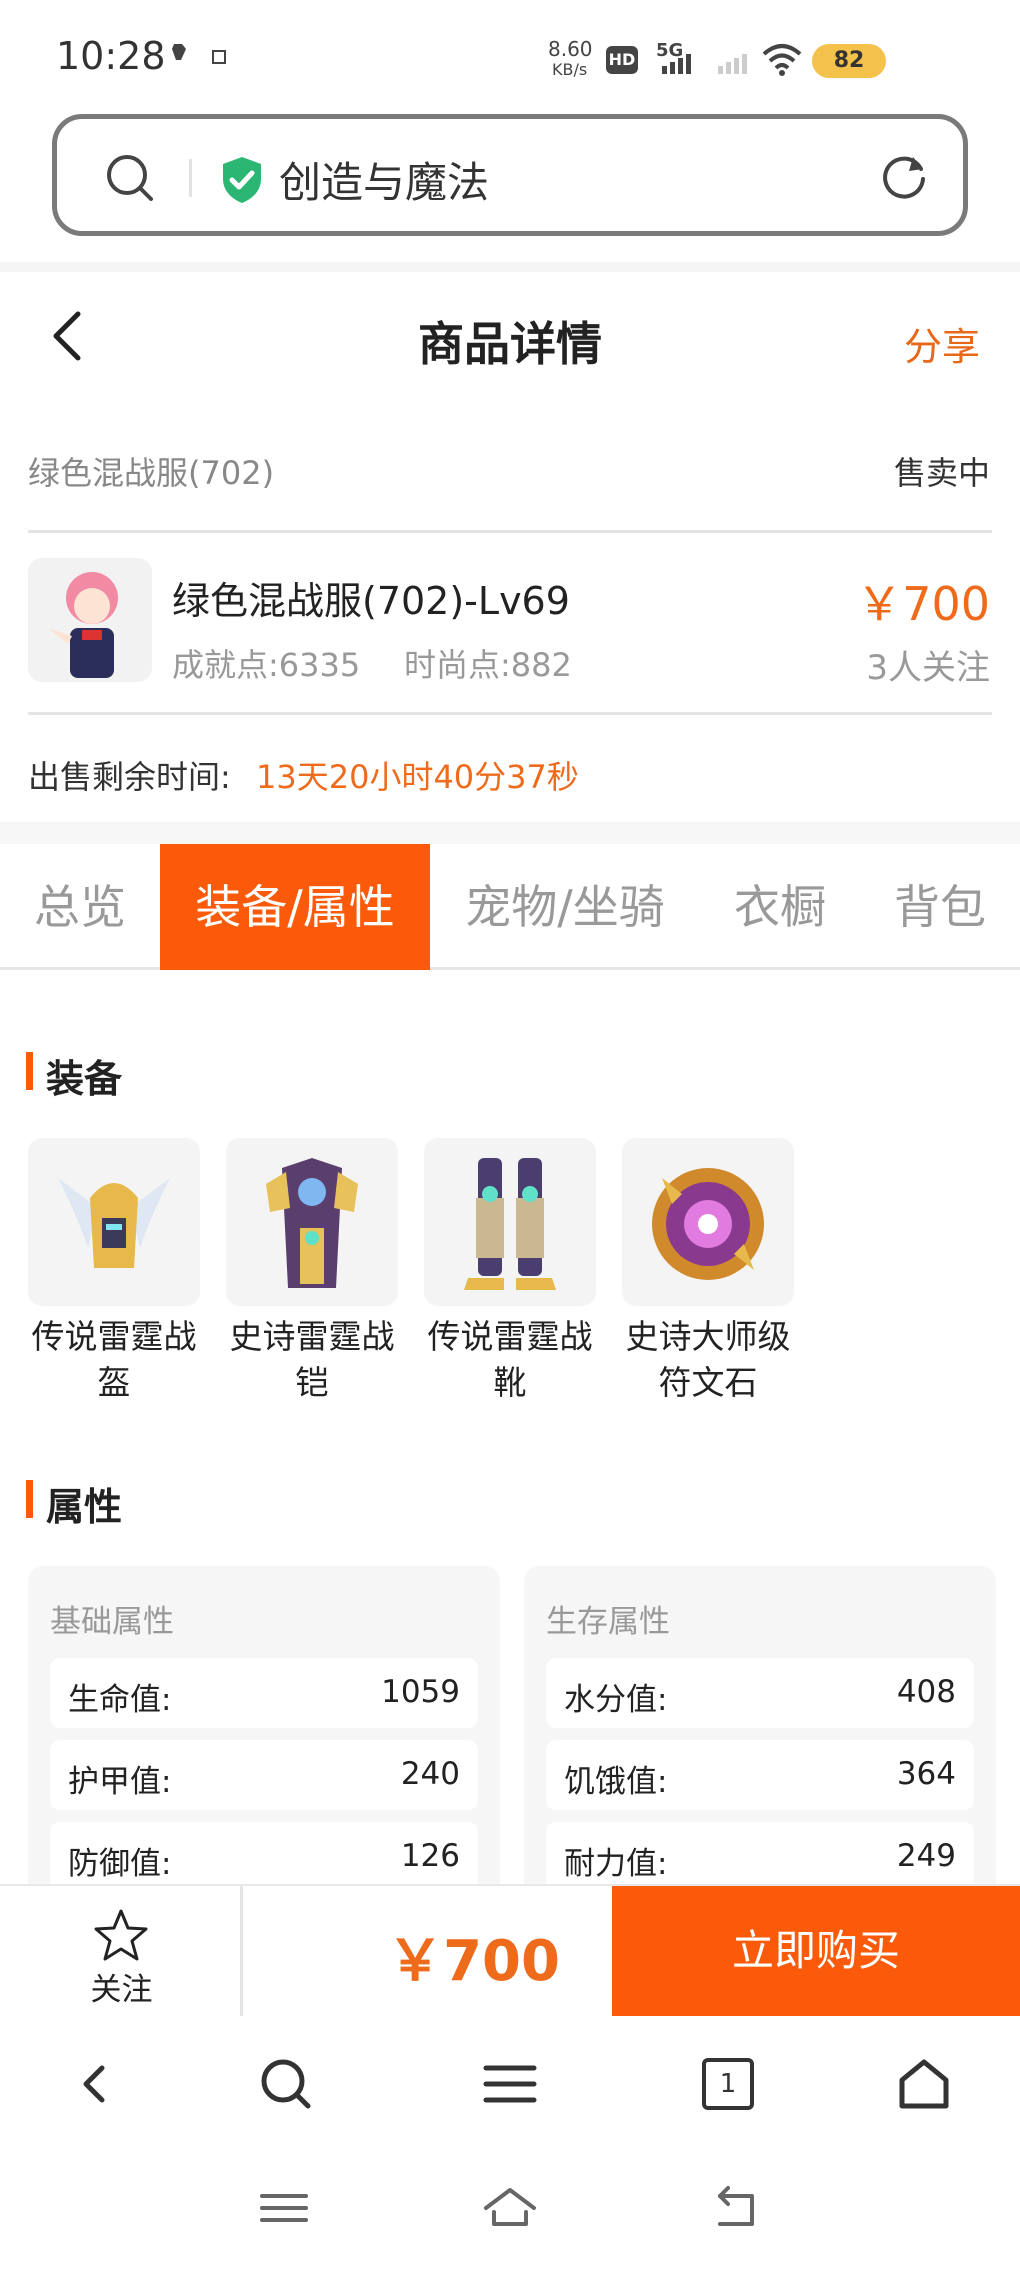 The width and height of the screenshot is (1020, 2274). Describe the element at coordinates (121, 1935) in the screenshot. I see `star-icon` at that location.